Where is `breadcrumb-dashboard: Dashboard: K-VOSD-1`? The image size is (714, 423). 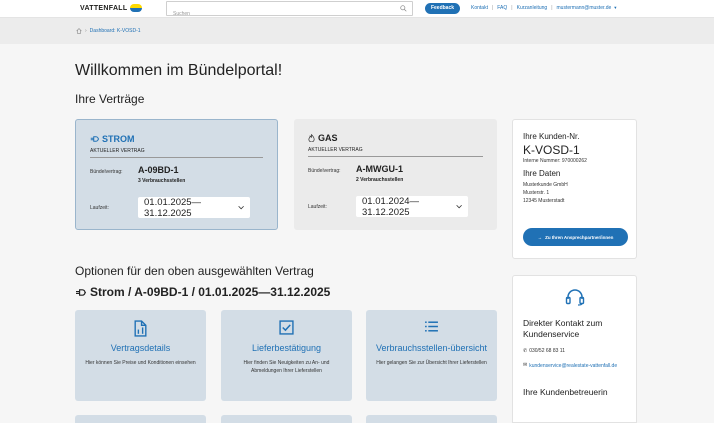 breadcrumb-dashboard: Dashboard: K-VOSD-1 is located at coordinates (115, 31).